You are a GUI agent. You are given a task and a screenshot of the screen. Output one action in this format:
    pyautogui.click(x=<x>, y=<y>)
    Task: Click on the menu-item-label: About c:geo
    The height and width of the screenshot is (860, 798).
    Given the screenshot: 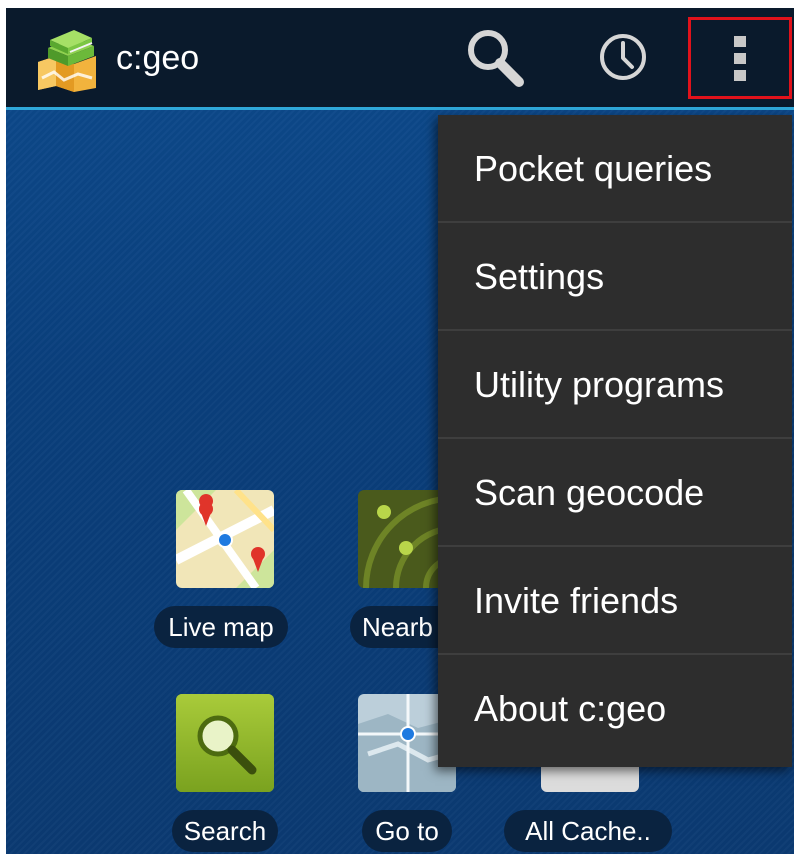 What is the action you would take?
    pyautogui.click(x=570, y=708)
    